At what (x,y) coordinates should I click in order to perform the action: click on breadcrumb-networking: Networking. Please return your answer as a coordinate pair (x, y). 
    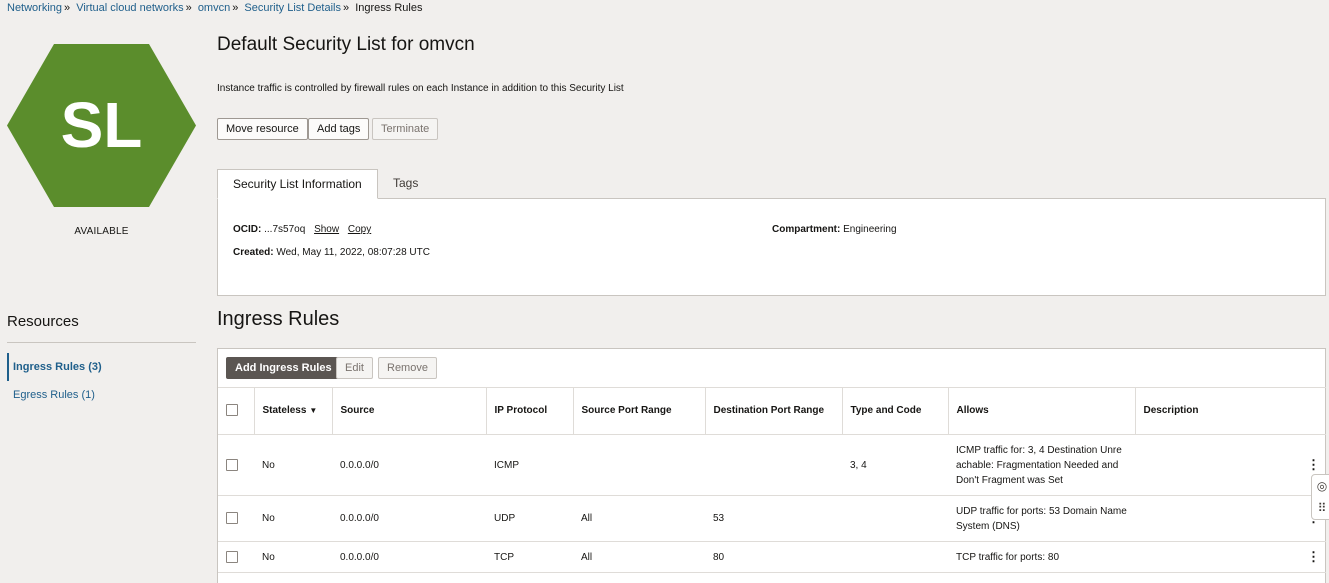
    Looking at the image, I should click on (34, 8).